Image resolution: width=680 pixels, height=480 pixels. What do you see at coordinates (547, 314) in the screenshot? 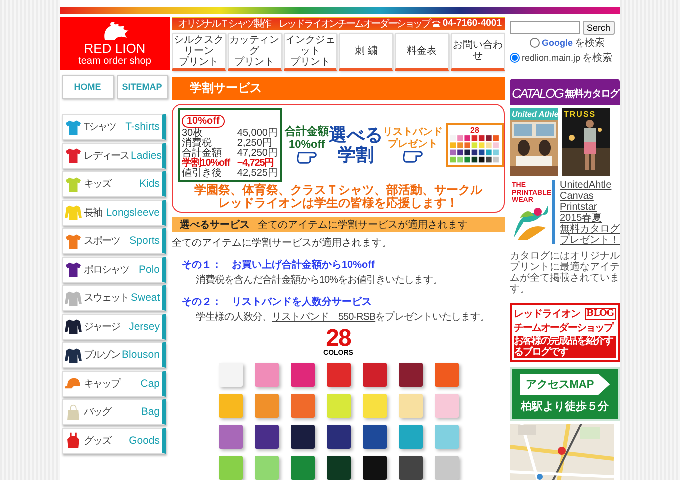
I see `blog-title: レッドライオン` at bounding box center [547, 314].